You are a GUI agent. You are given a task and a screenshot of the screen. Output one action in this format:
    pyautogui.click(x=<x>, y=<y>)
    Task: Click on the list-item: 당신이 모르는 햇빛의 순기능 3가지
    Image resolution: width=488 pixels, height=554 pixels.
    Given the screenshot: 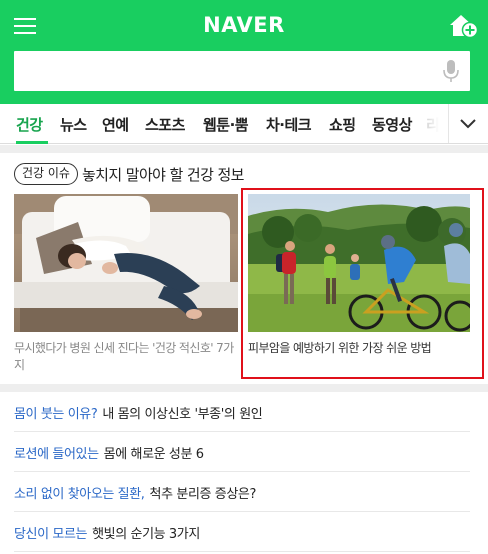 What is the action you would take?
    pyautogui.click(x=242, y=532)
    